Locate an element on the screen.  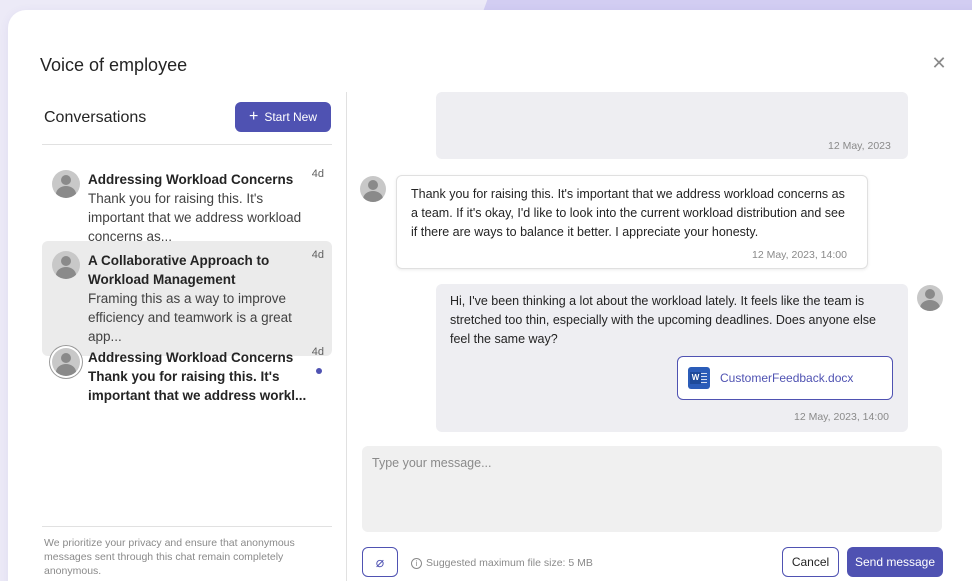
attachment-name: CustomerFeedback.docx is located at coordinates (787, 378).